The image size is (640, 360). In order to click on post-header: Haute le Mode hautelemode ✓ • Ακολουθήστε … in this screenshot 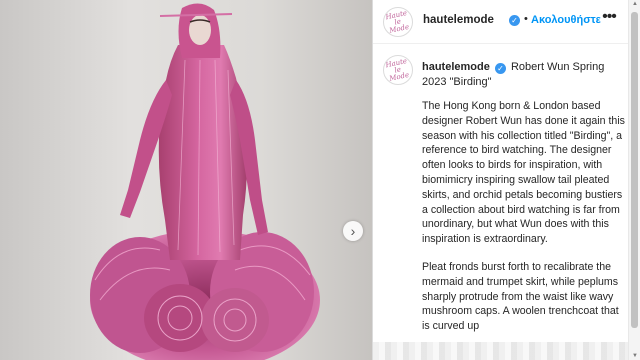, I will do `click(506, 22)`.